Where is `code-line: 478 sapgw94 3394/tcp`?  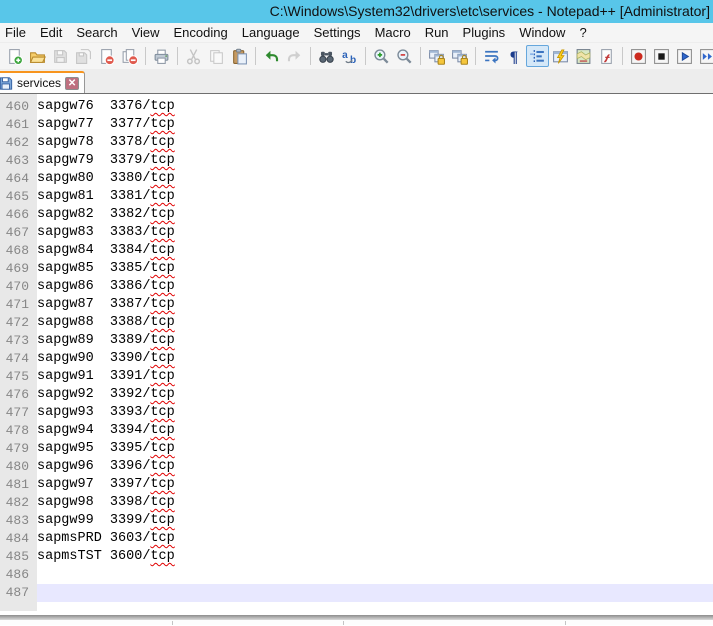
code-line: 478 sapgw94 3394/tcp is located at coordinates (356, 431).